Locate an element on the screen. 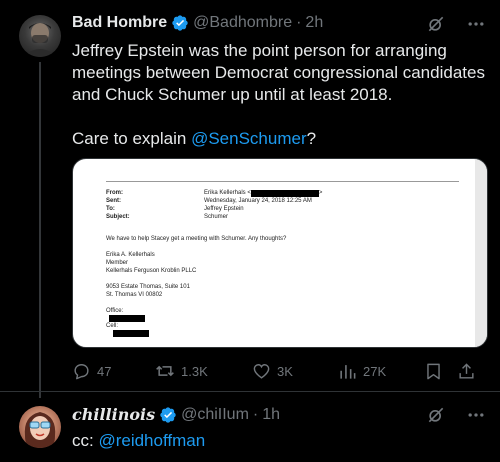 This screenshot has width=500, height=462. doc-to-label: To: is located at coordinates (110, 209).